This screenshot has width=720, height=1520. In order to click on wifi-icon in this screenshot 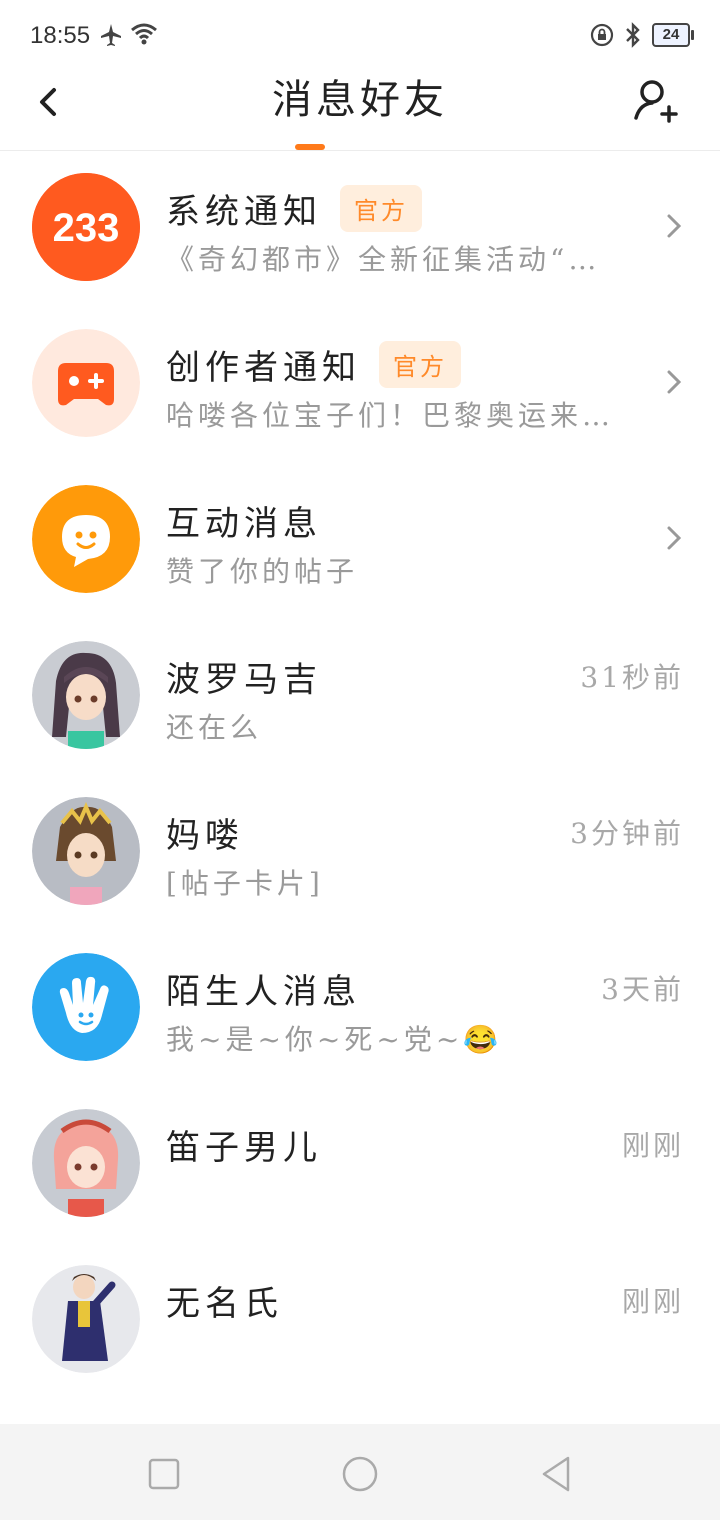, I will do `click(144, 34)`.